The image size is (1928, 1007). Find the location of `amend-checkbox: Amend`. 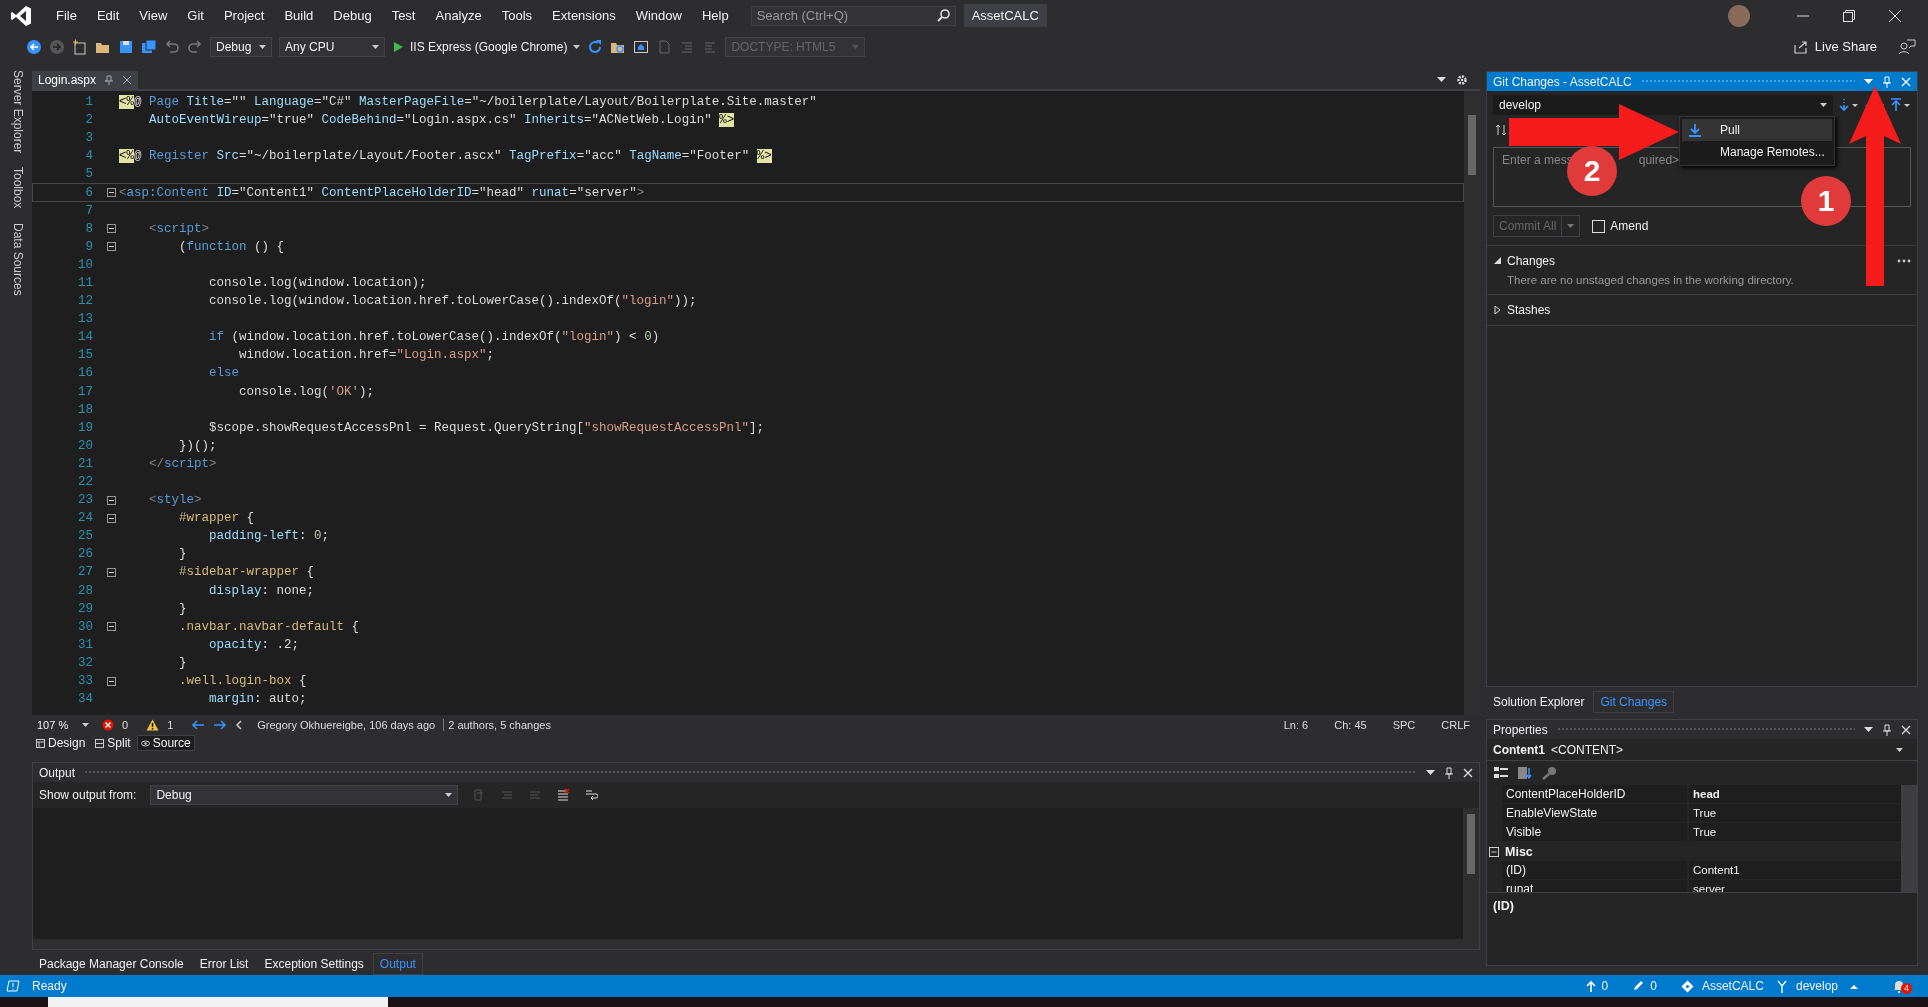

amend-checkbox: Amend is located at coordinates (1620, 226).